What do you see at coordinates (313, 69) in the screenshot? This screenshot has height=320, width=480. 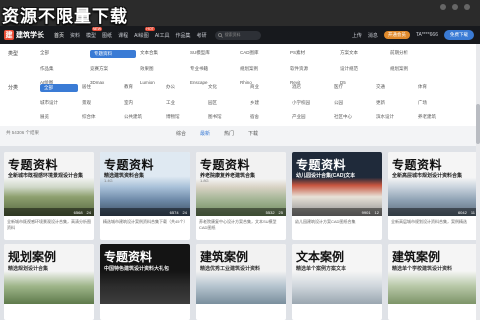 I see `type-chip: 软件资源` at bounding box center [313, 69].